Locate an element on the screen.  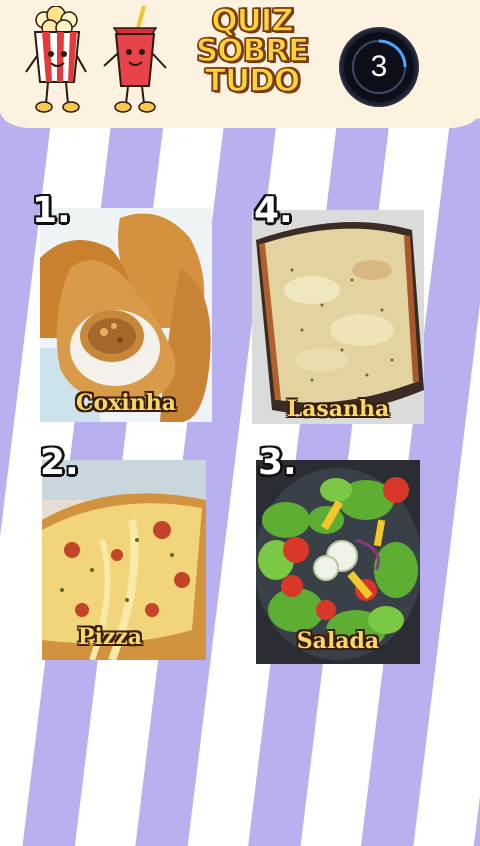
title-line-1: QUIZ is located at coordinates (252, 21).